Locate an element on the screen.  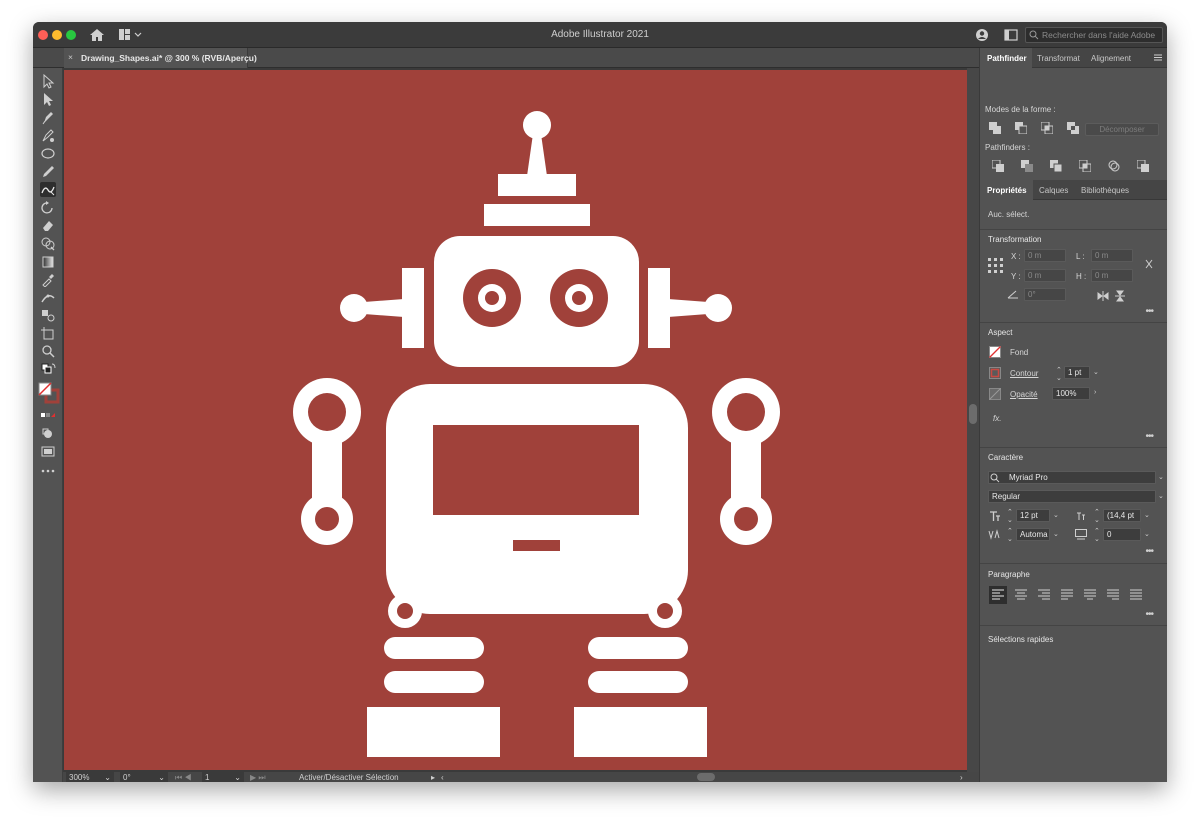
vertical-scroll-thumb is located at coordinates (973, 414).